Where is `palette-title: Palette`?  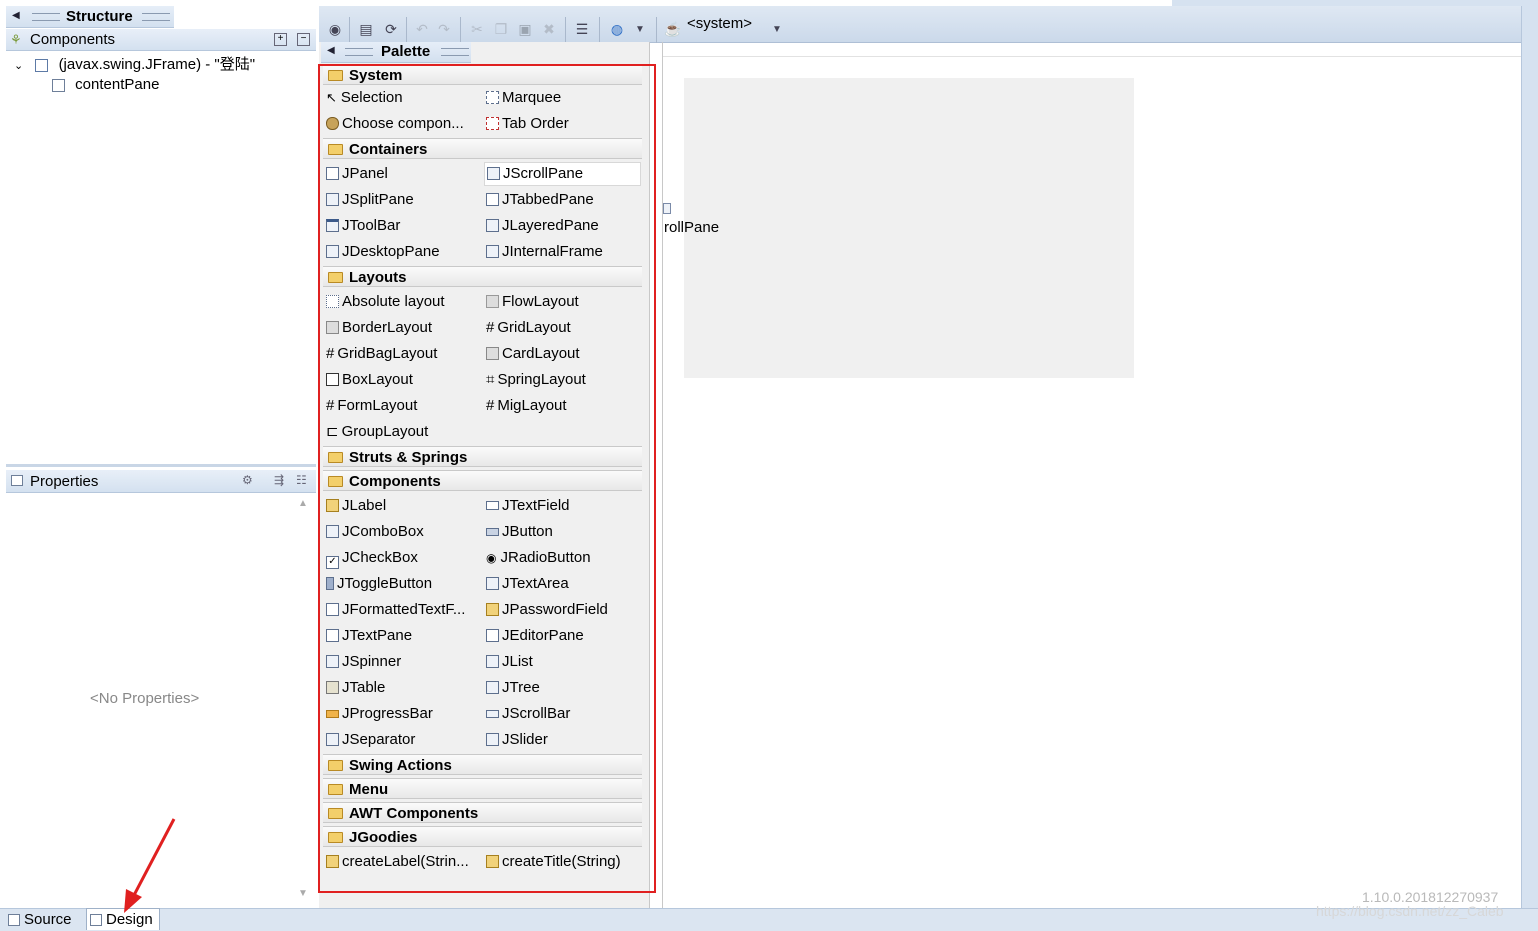 palette-title: Palette is located at coordinates (406, 51).